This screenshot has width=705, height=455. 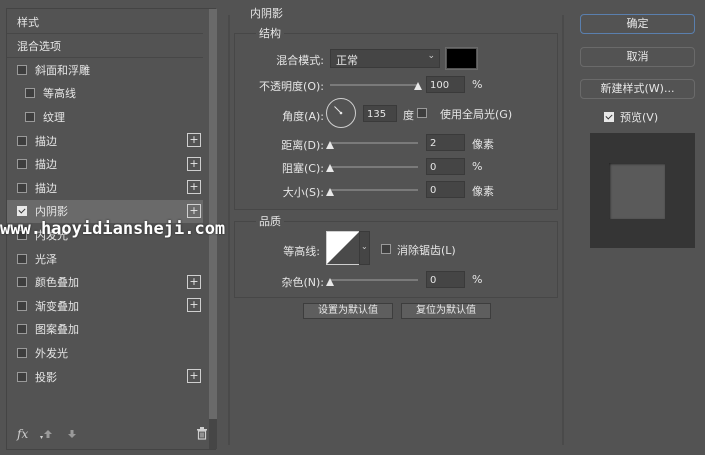 What do you see at coordinates (39, 46) in the screenshot?
I see `style-item-label: 混合选项` at bounding box center [39, 46].